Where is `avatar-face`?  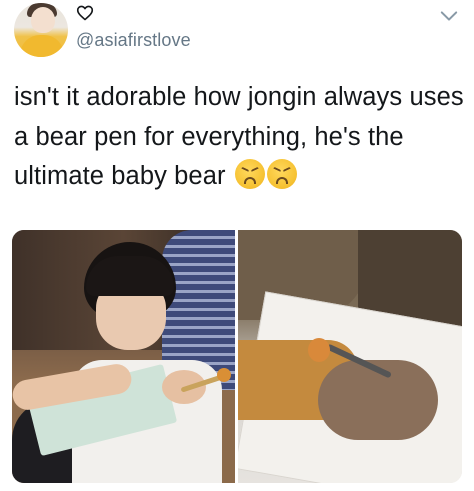 avatar-face is located at coordinates (43, 20).